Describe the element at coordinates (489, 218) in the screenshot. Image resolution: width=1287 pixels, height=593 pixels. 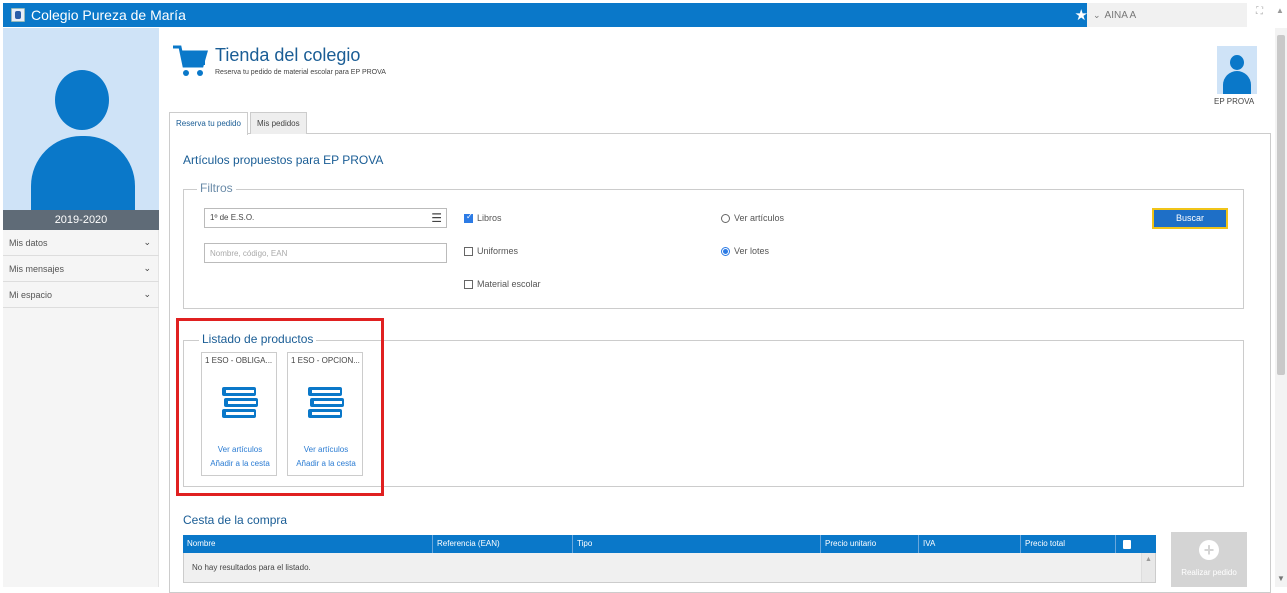
I see `checkbox-label: Libros` at that location.